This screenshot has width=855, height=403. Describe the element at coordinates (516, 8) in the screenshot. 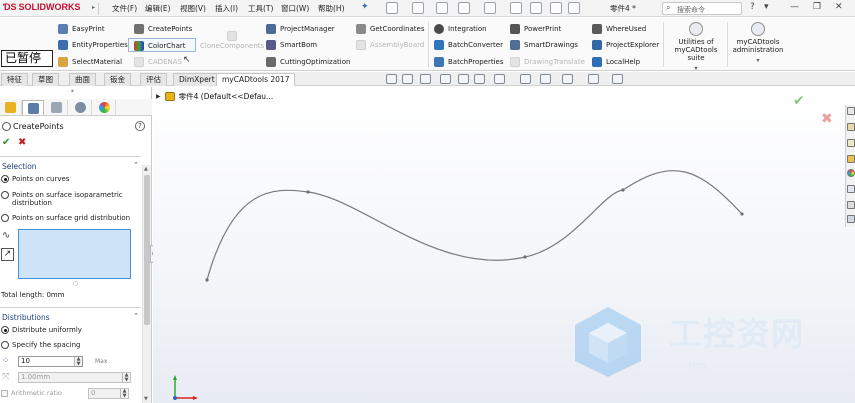

I see `redo-icon` at that location.